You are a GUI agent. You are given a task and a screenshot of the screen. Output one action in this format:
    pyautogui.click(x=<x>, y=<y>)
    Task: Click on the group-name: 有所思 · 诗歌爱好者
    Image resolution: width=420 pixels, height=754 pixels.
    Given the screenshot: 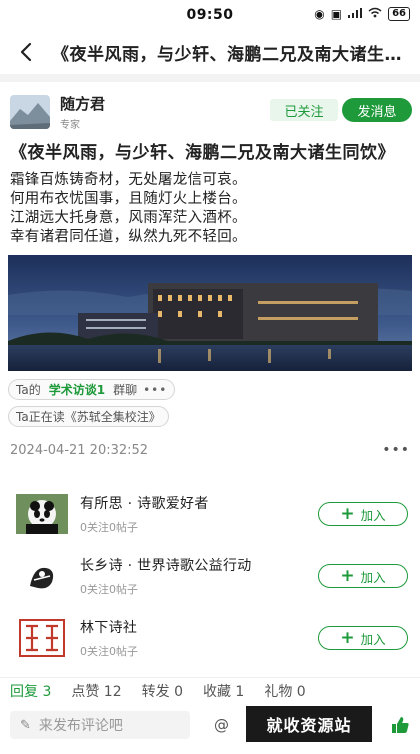 What is the action you would take?
    pyautogui.click(x=144, y=504)
    